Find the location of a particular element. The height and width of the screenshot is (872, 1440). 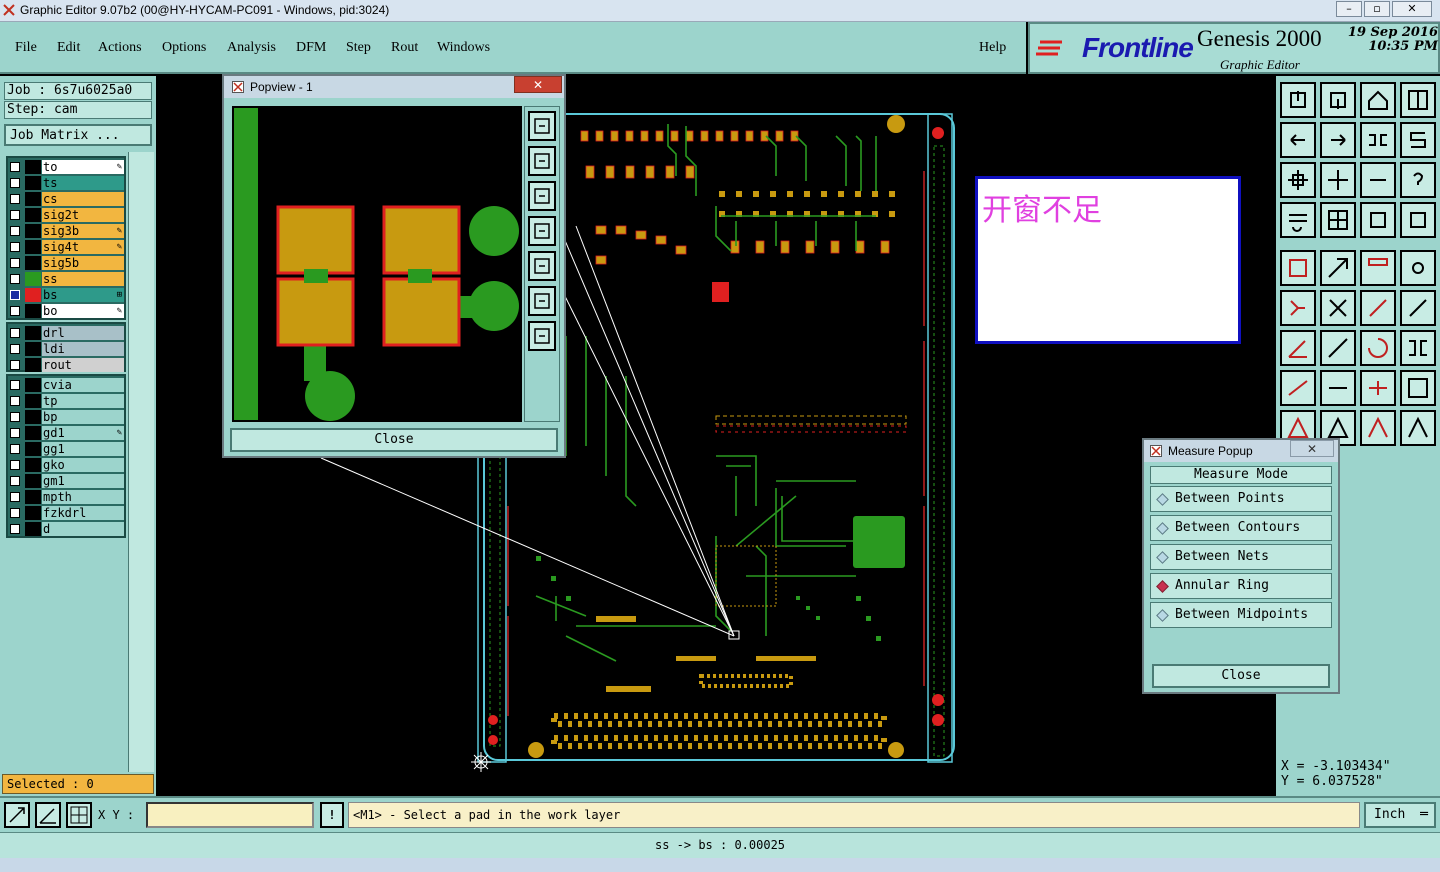

layer-active-tool-button is located at coordinates (1418, 220).